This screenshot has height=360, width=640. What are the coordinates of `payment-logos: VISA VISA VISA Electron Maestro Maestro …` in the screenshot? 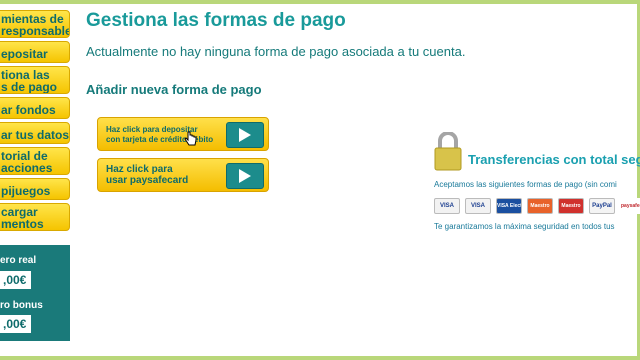 It's located at (537, 206).